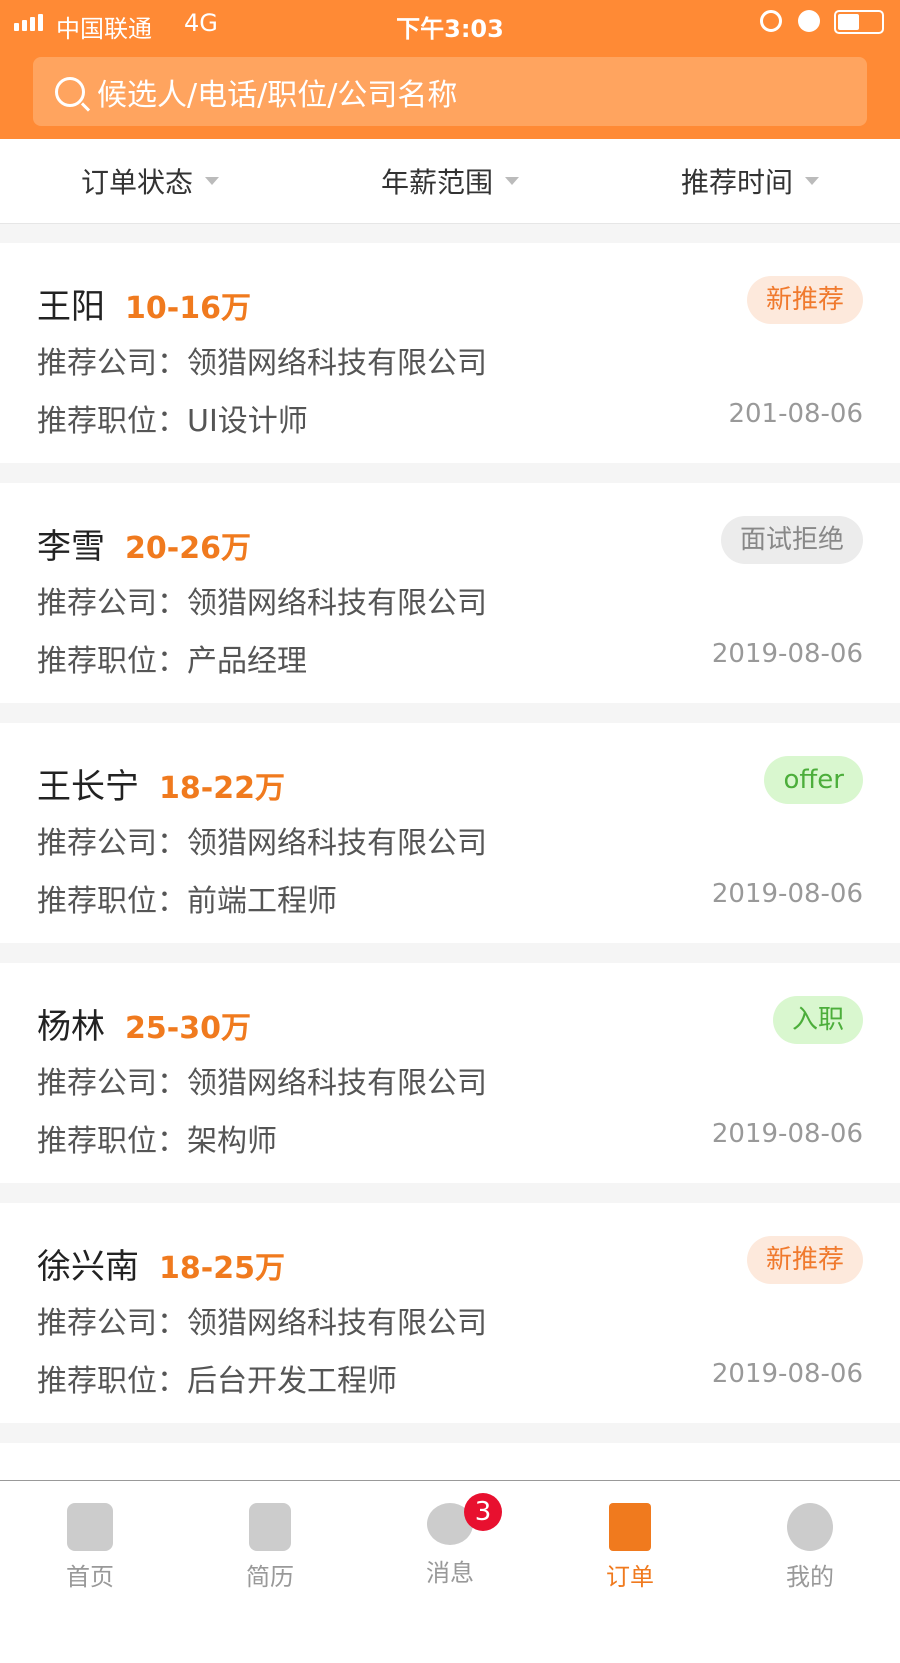 The height and width of the screenshot is (1663, 900). I want to click on tab-resume: 简历, so click(270, 1540).